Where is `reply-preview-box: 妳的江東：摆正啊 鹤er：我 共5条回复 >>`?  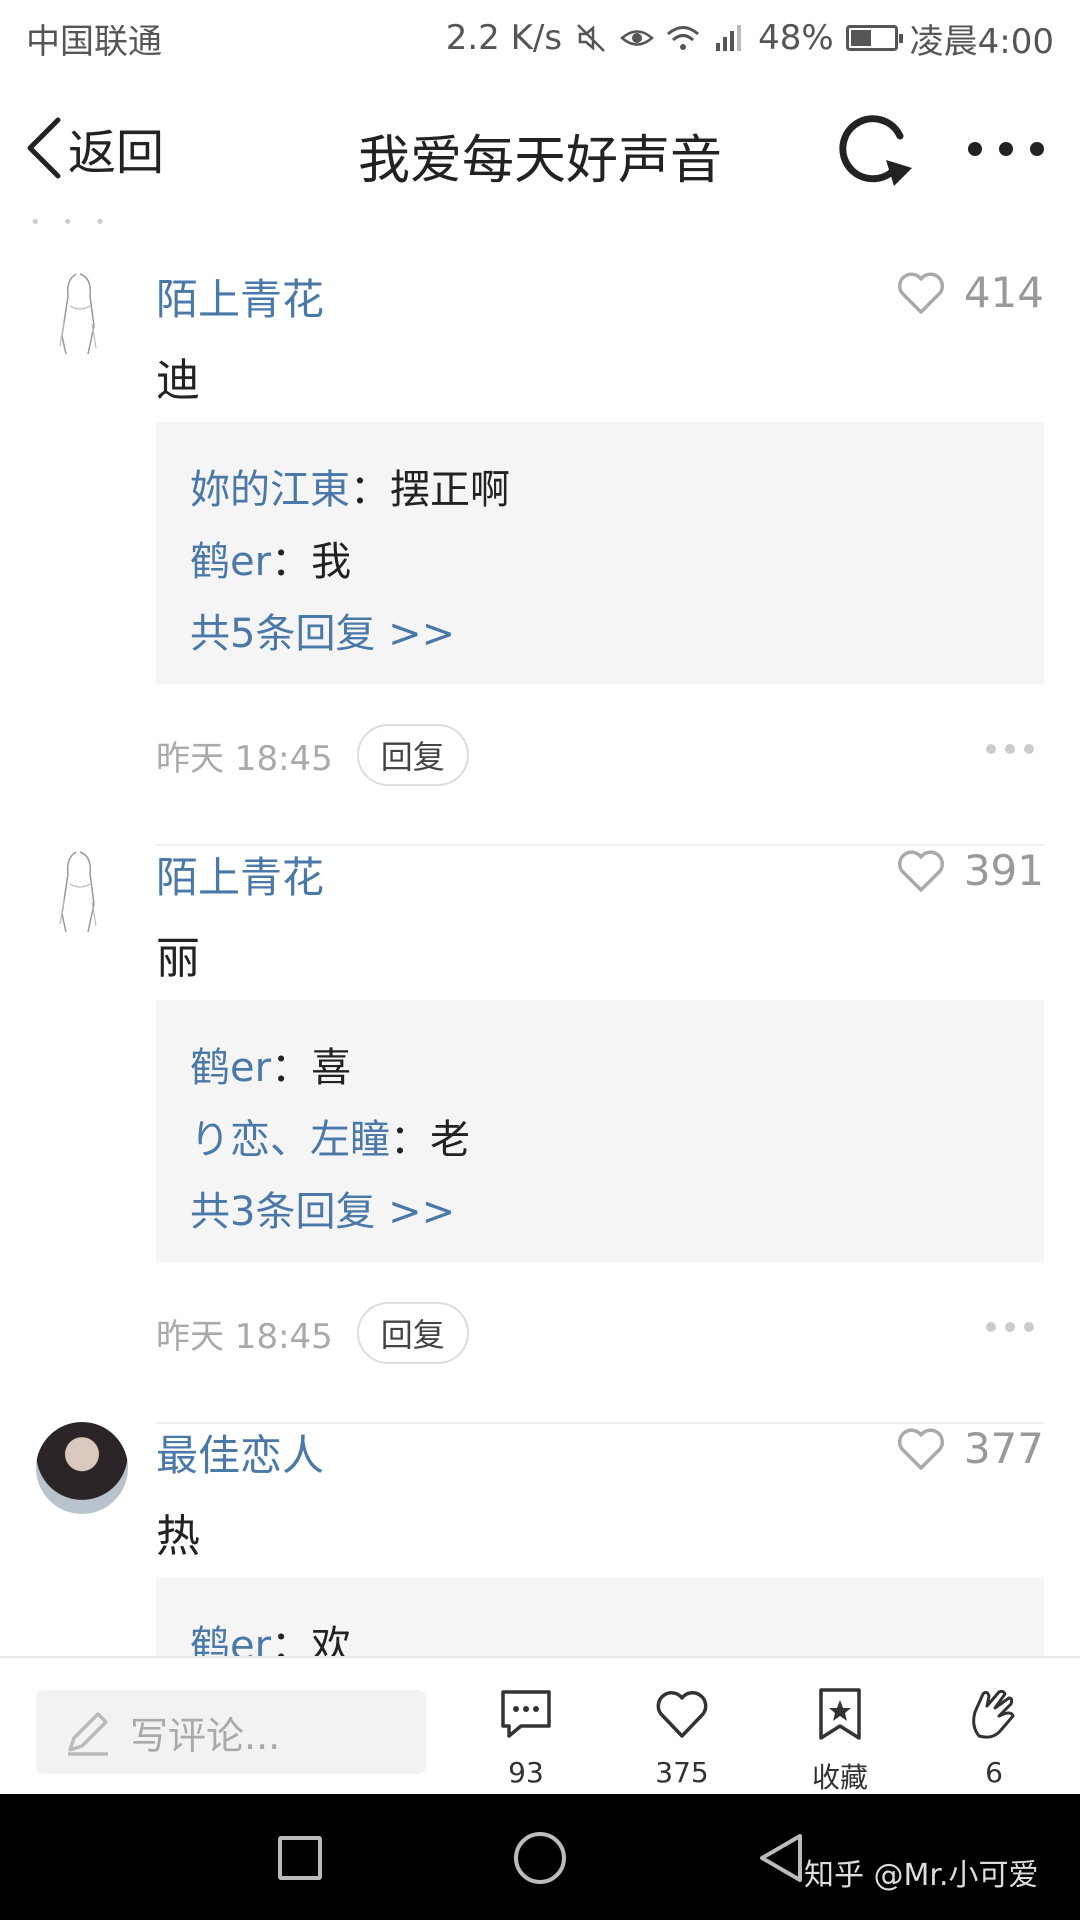 reply-preview-box: 妳的江東：摆正啊 鹤er：我 共5条回复 >> is located at coordinates (600, 553).